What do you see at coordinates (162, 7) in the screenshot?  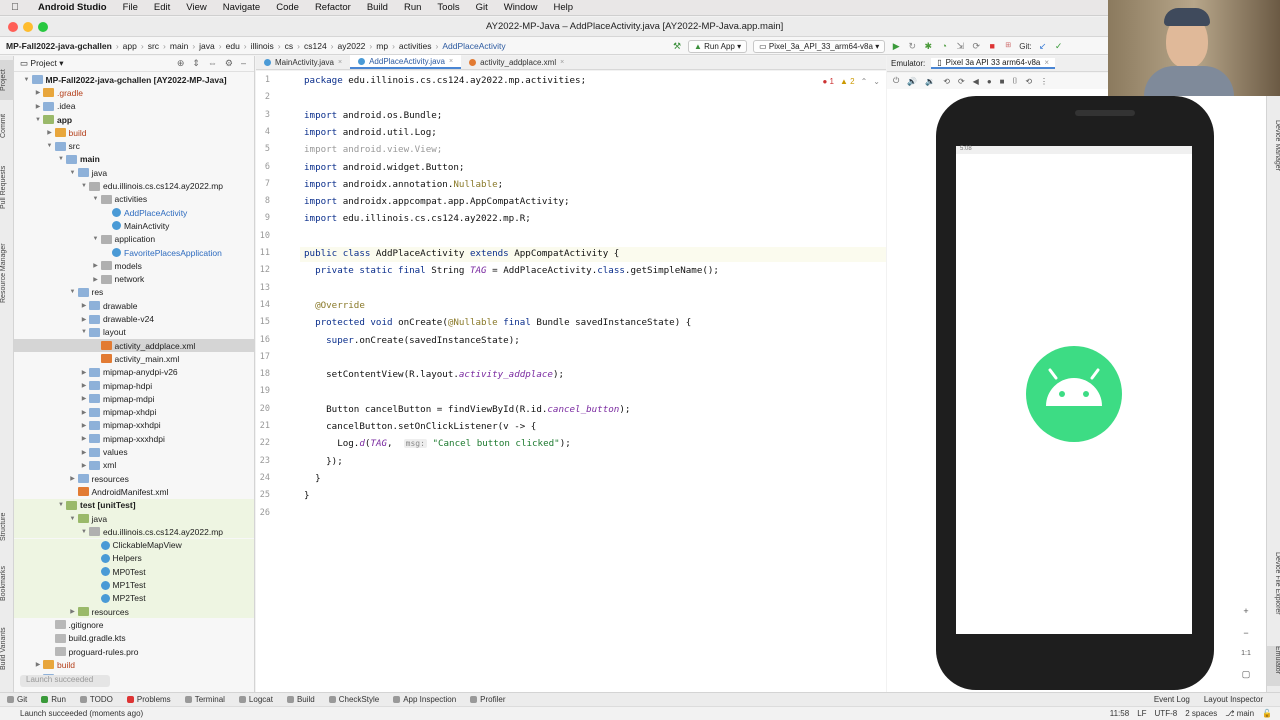 I see `menu-edit: Edit` at bounding box center [162, 7].